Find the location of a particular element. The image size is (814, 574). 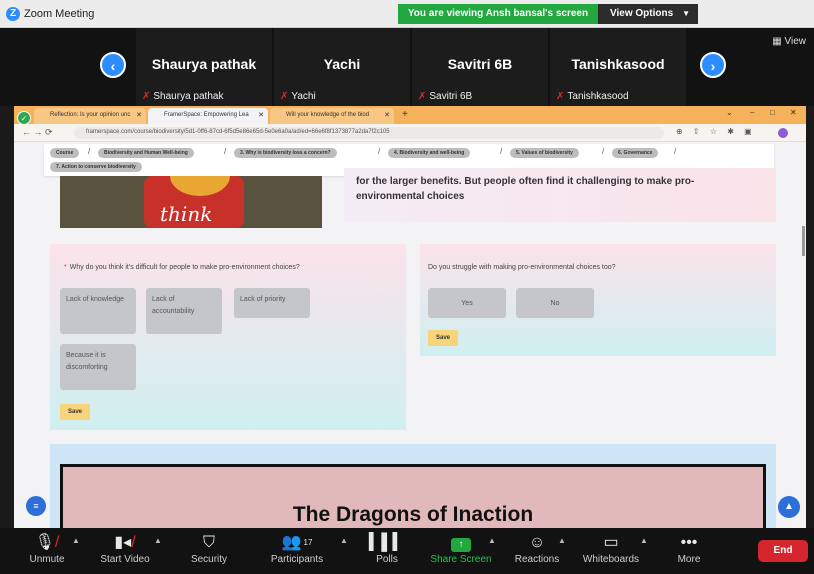

breadcrumb-item: Course is located at coordinates (65, 153).